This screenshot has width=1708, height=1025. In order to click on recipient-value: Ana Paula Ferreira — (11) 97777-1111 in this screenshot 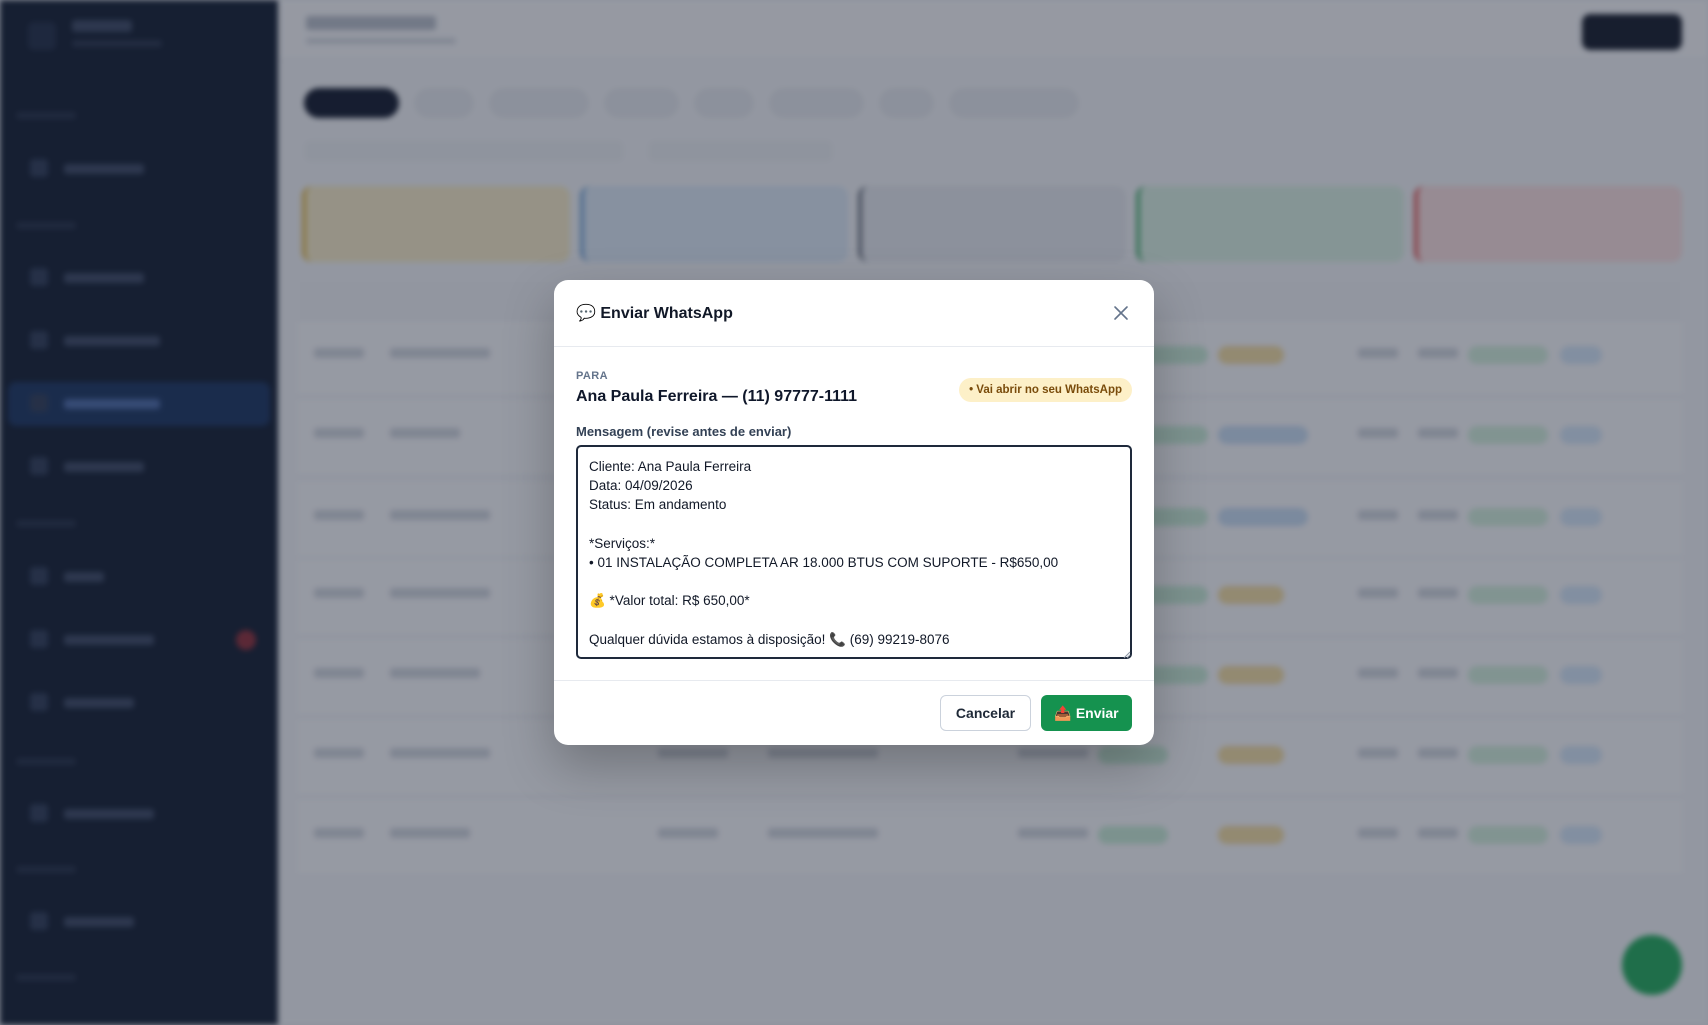, I will do `click(717, 396)`.